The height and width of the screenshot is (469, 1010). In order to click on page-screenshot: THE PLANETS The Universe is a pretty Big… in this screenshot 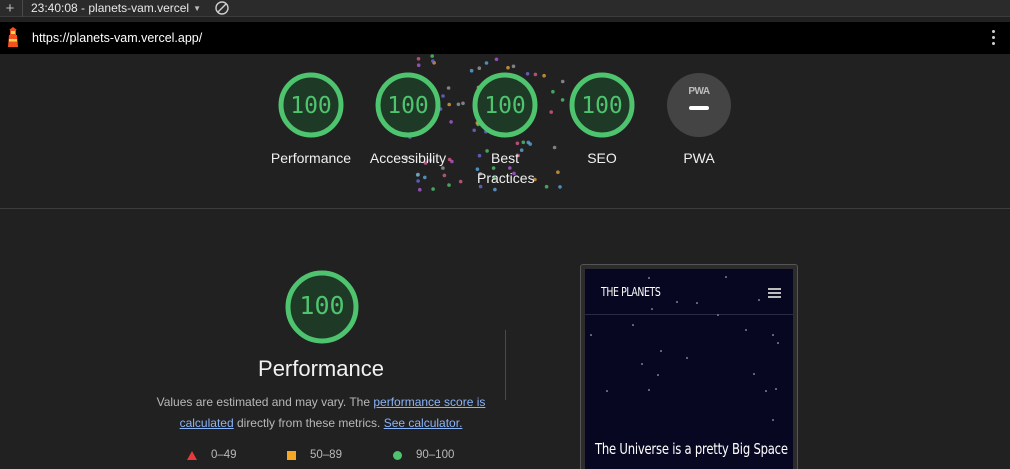, I will do `click(689, 369)`.